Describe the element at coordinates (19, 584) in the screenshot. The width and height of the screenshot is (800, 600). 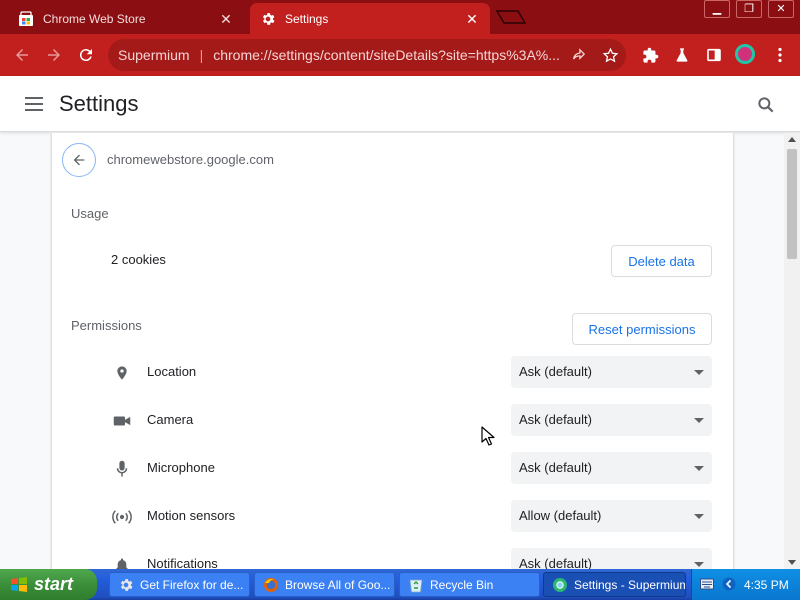
I see `windows-flag-icon` at that location.